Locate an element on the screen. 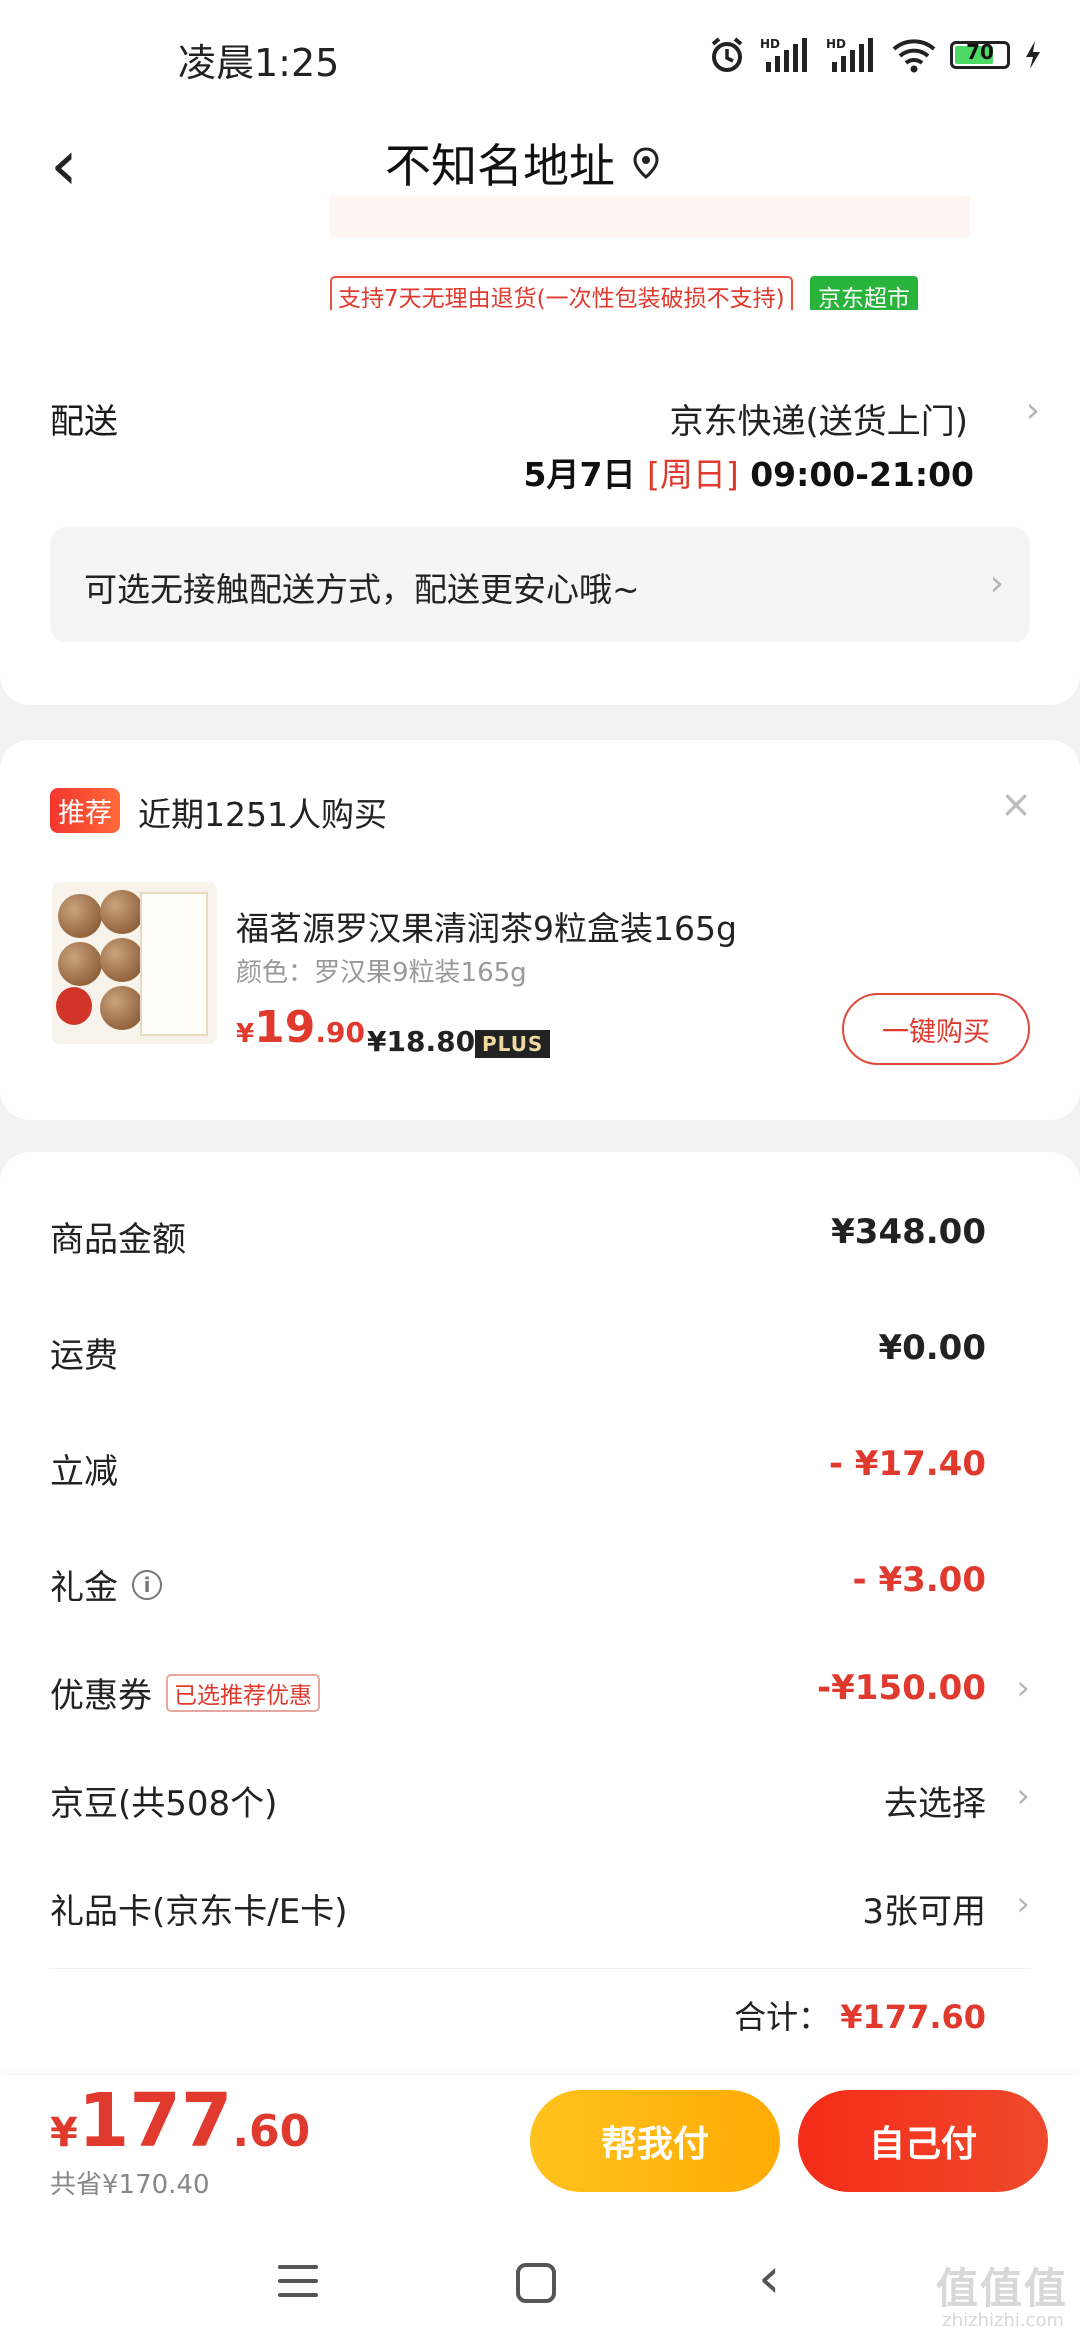 Image resolution: width=1080 pixels, height=2340 pixels. system-nav-bar: ‹ is located at coordinates (540, 2277).